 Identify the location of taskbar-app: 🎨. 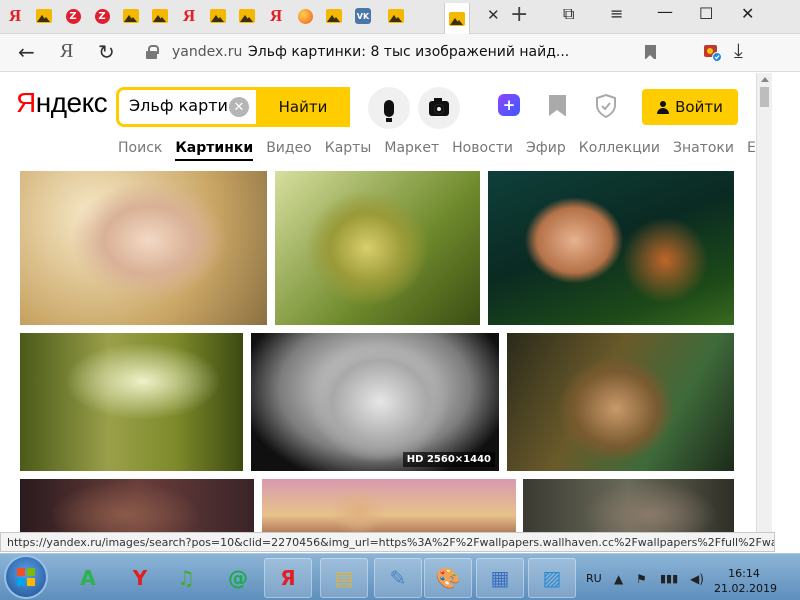
(448, 578).